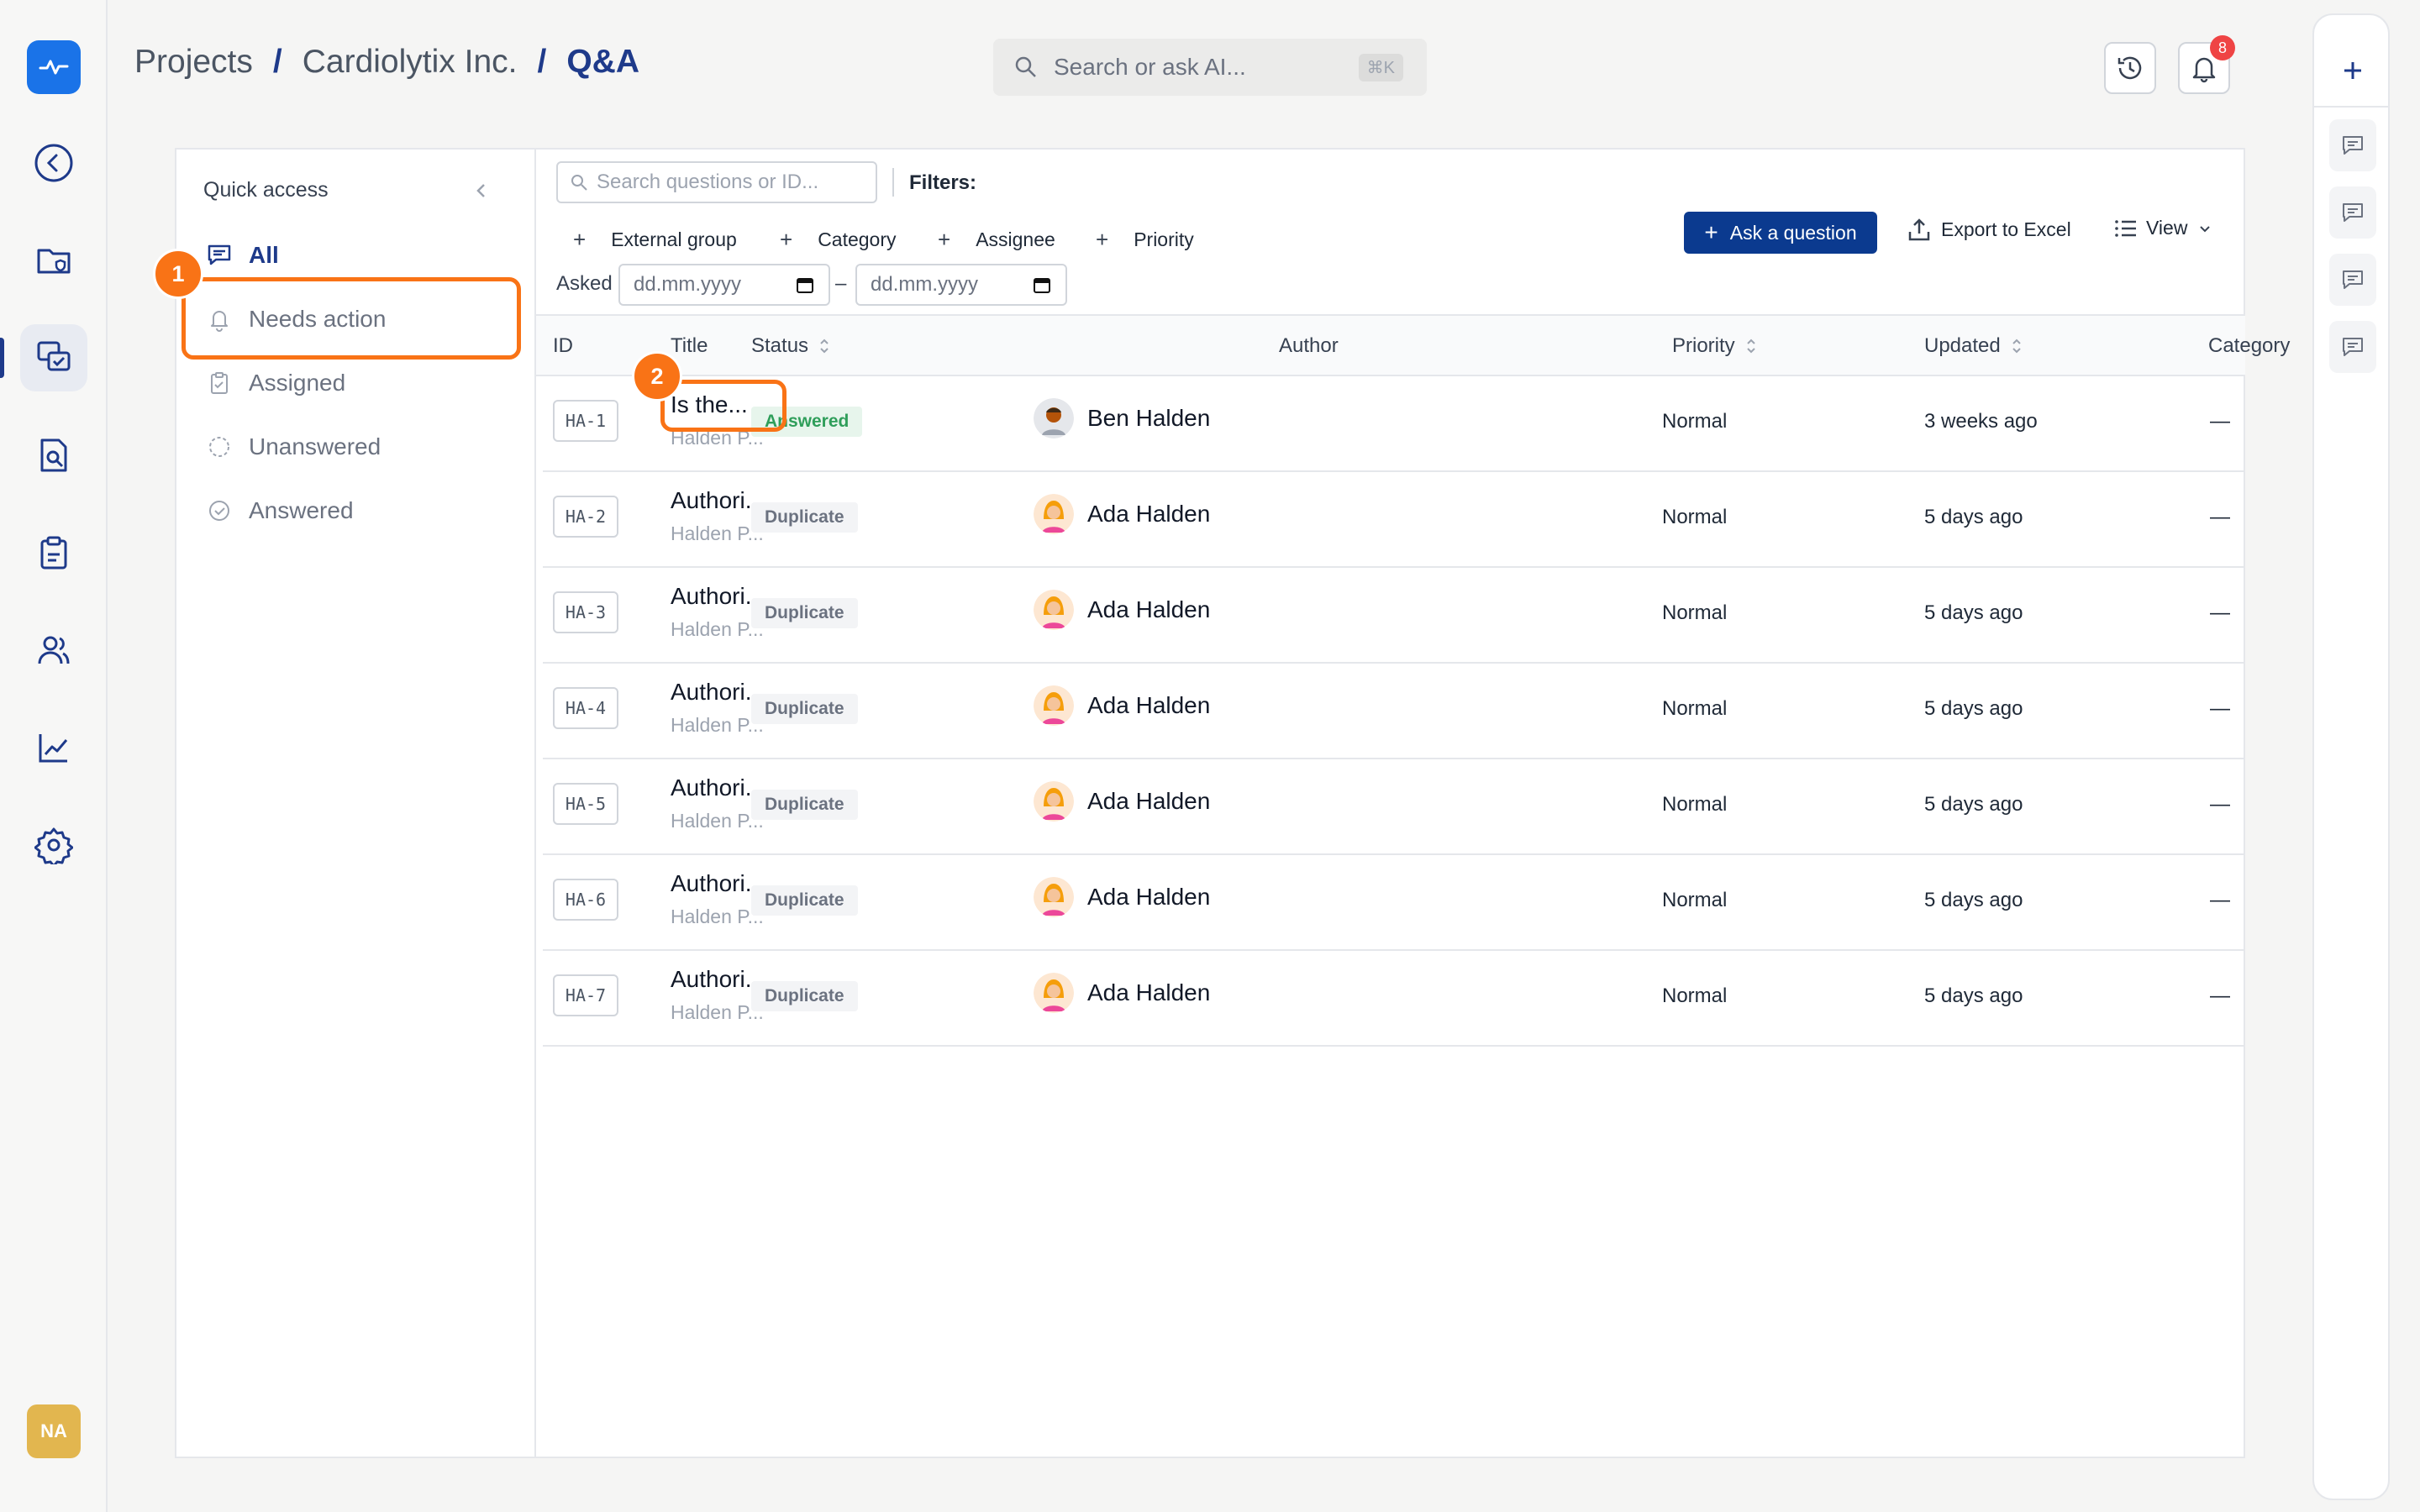 The width and height of the screenshot is (2420, 1512). What do you see at coordinates (1210, 67) in the screenshot?
I see `global-search-input: Search or ask AI... ⌘K` at bounding box center [1210, 67].